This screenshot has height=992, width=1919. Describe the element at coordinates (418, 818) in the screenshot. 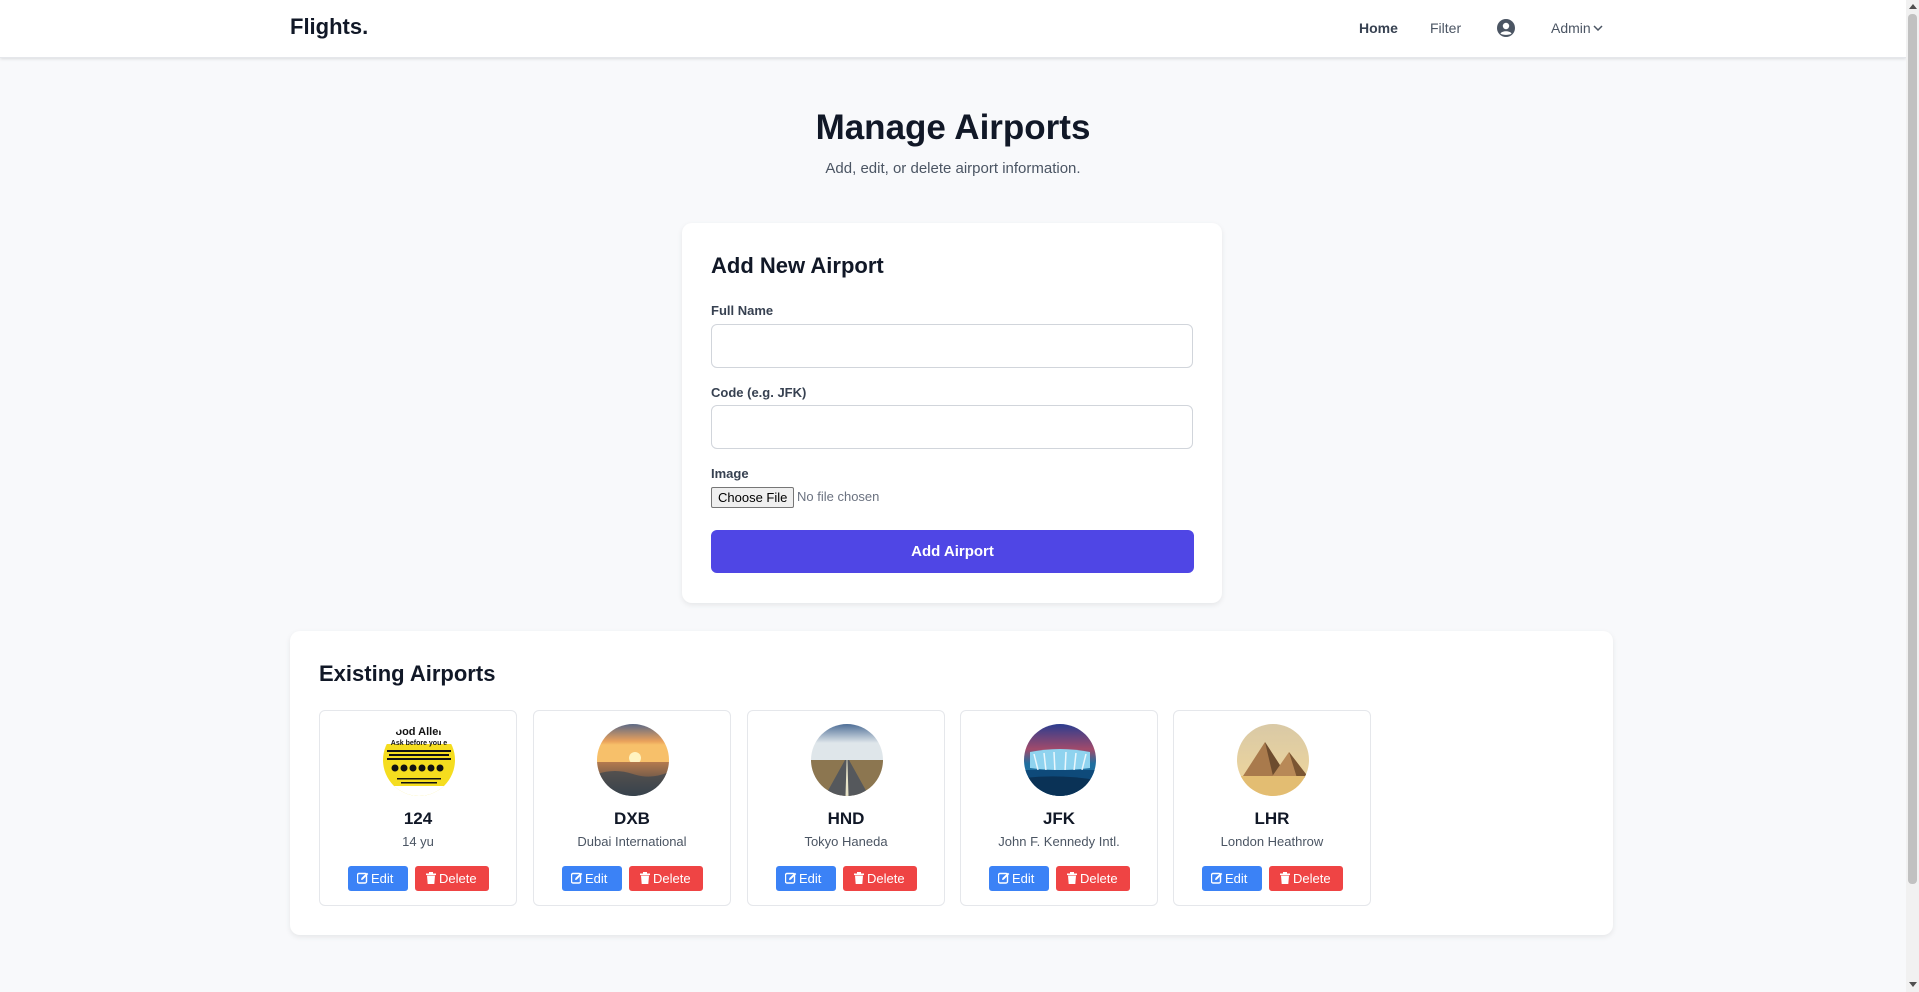

I see `airport-code: 124` at that location.